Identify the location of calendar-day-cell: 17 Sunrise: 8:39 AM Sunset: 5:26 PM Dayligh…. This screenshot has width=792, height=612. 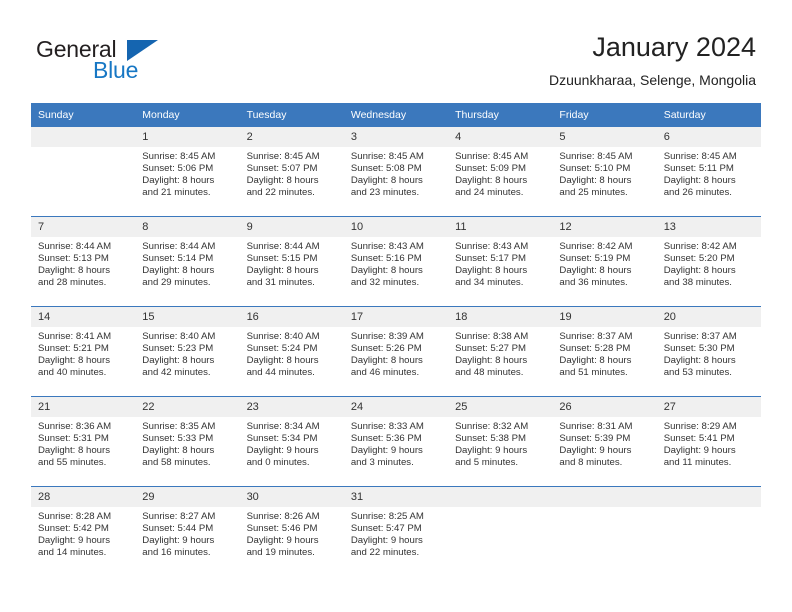
(396, 351).